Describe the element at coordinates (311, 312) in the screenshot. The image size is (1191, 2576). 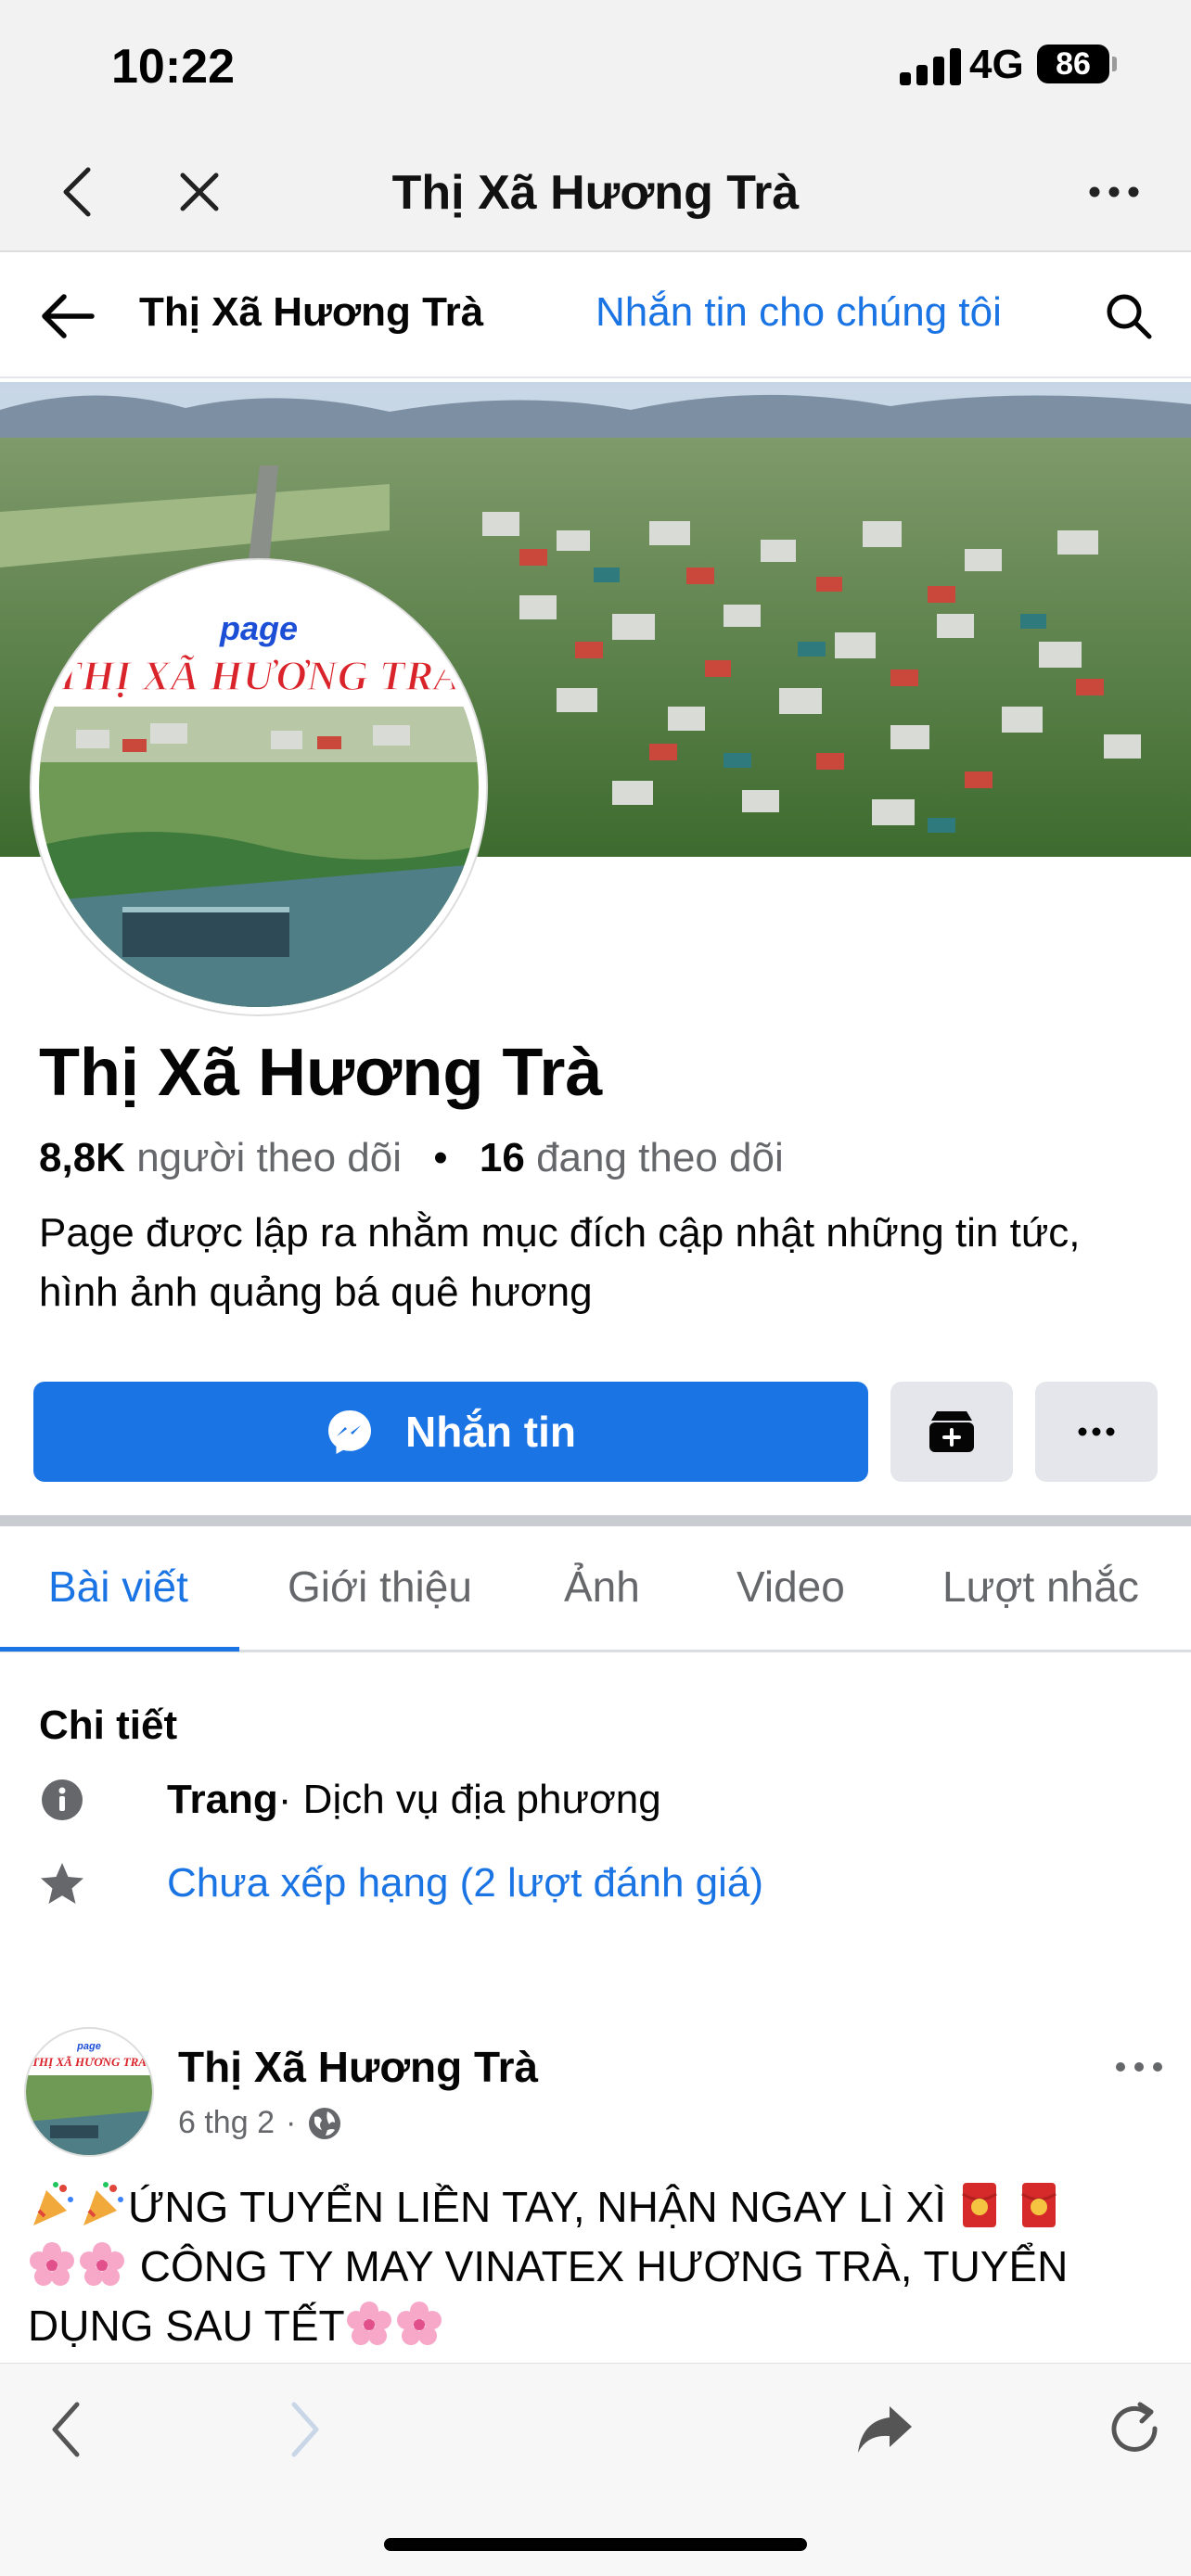
I see `header-page-name: Thị Xã Hương Trà` at that location.